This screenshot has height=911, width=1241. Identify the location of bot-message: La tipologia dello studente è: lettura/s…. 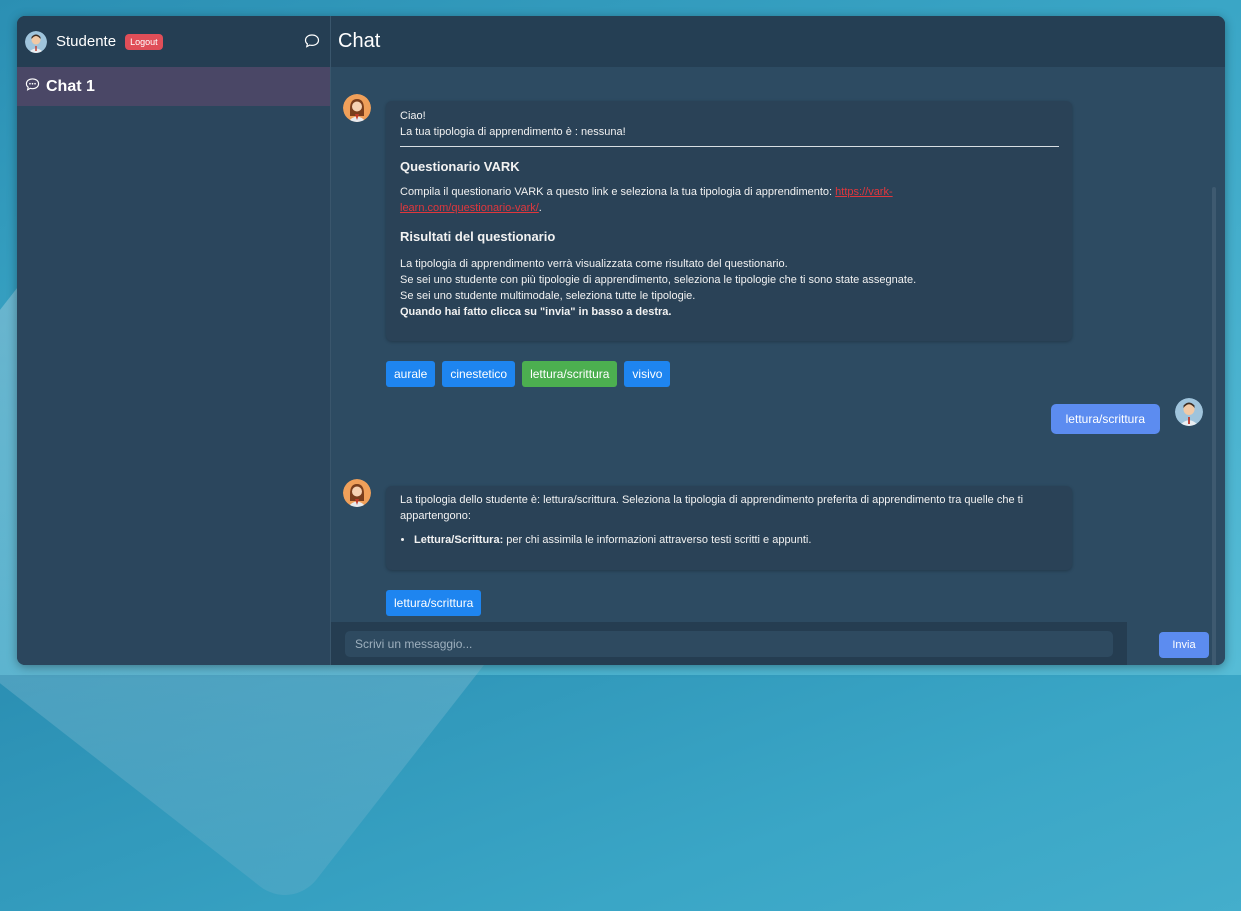
(729, 528).